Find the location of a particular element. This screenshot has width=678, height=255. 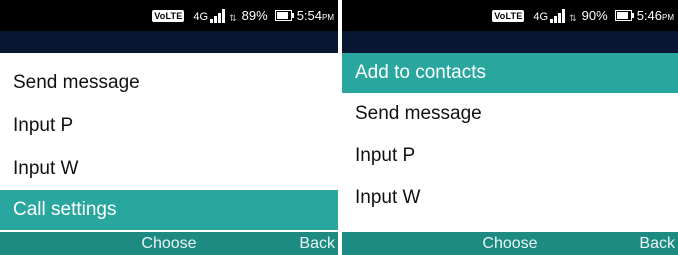

clock: 5:46PM is located at coordinates (655, 15).